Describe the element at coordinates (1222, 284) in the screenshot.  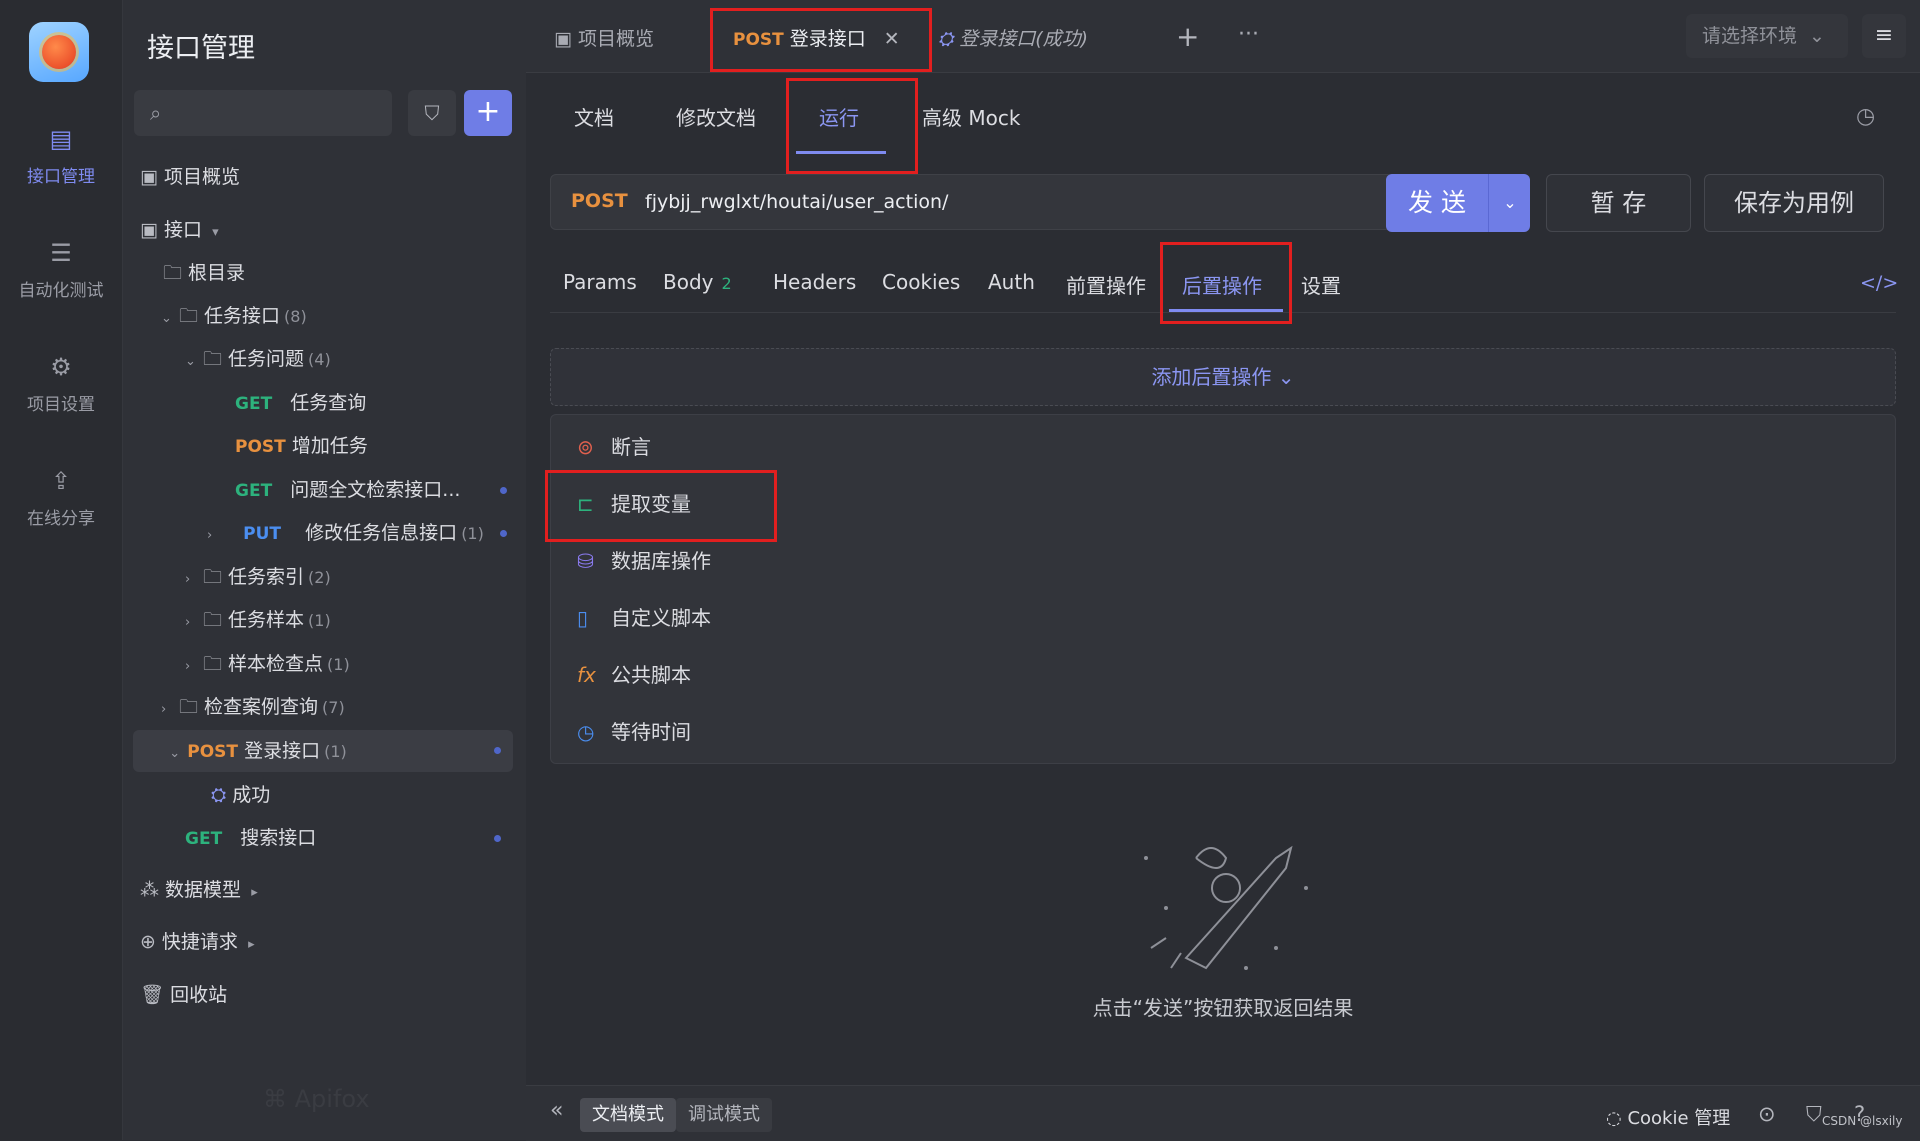
I see `reqtab-post-ops: 后置操作` at that location.